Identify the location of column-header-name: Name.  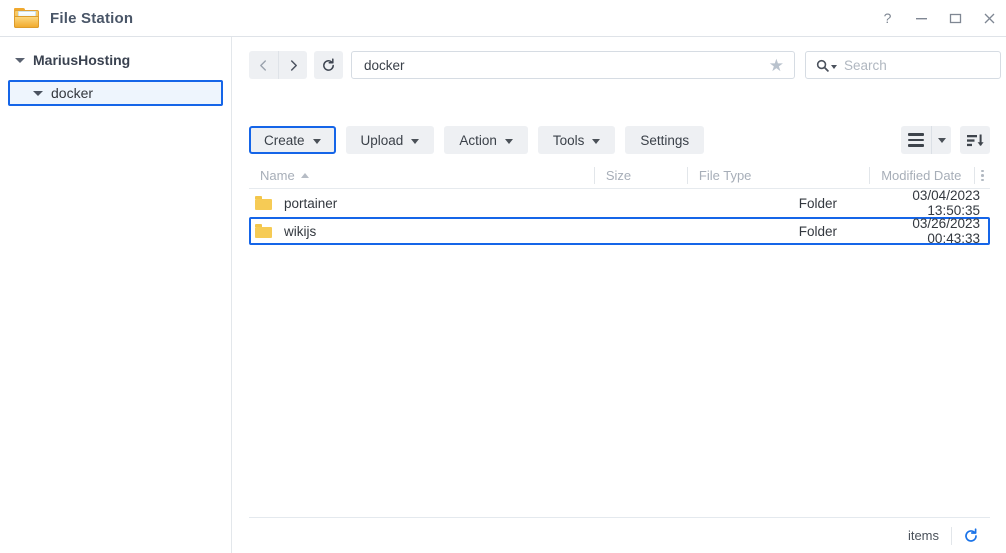
(421, 175).